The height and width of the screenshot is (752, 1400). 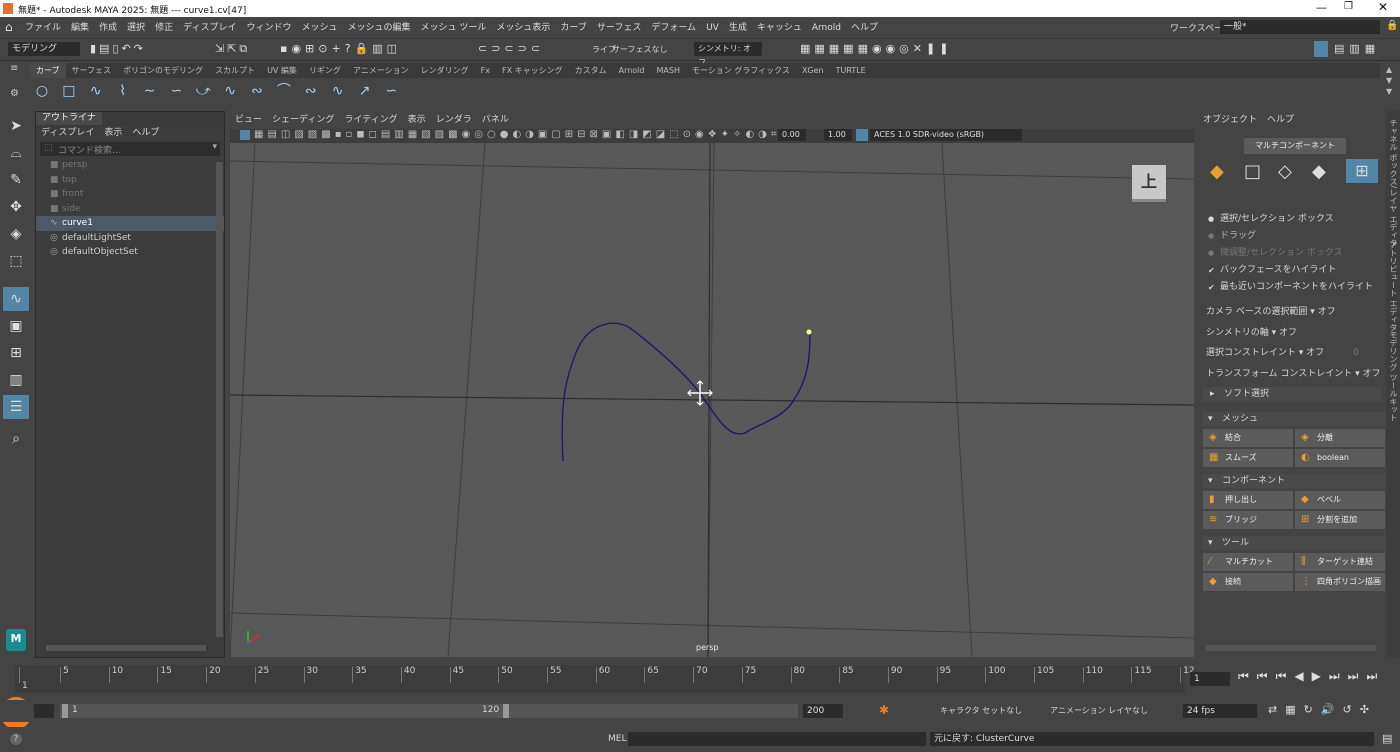 What do you see at coordinates (1292, 353) in the screenshot?
I see `setting-row: 選択コンストレイント ▾ オフ 0` at bounding box center [1292, 353].